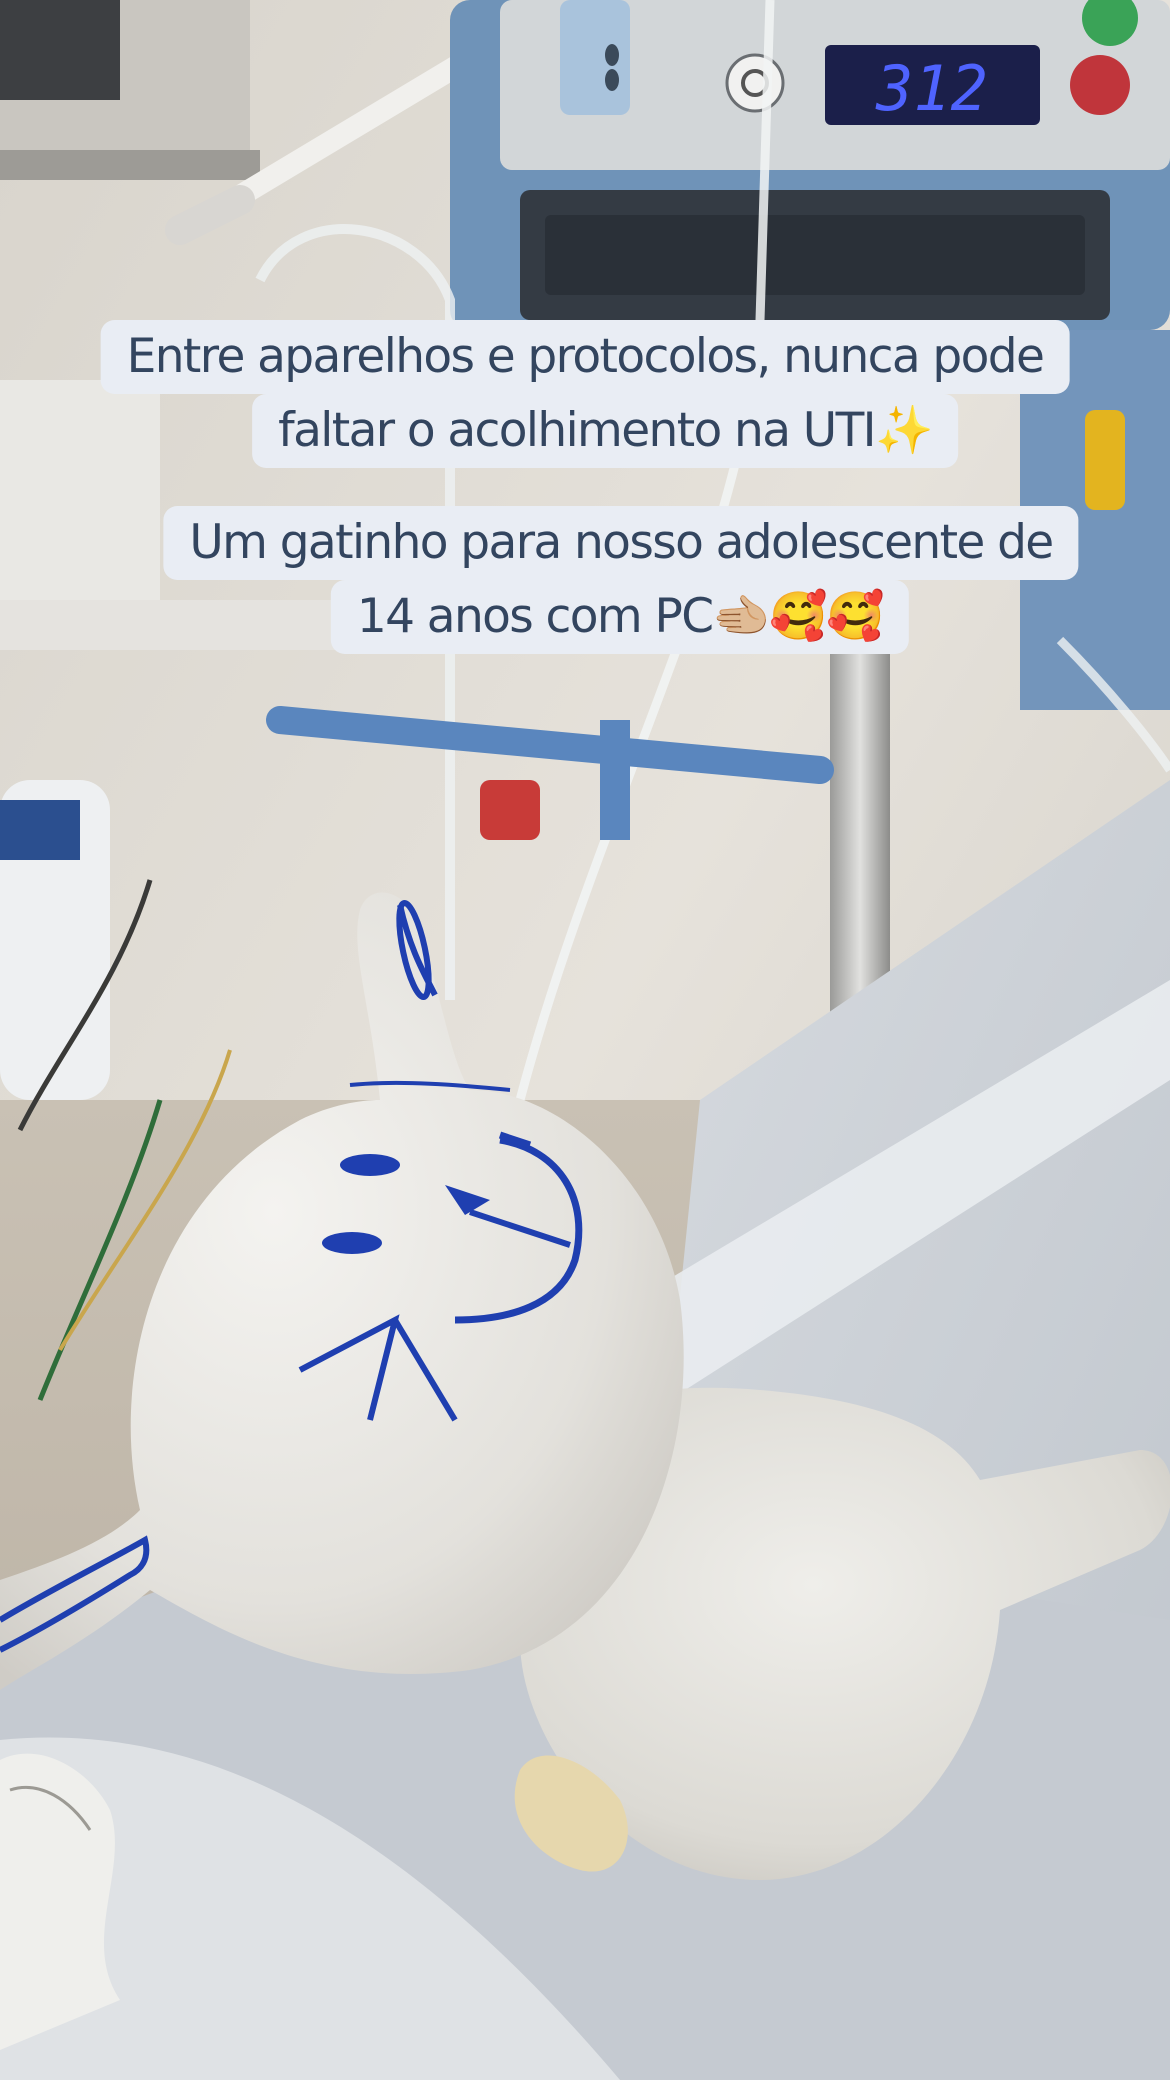 The height and width of the screenshot is (2080, 1170). I want to click on caption-line-1: Entre aparelhos e protocolos, nunca pode, so click(585, 357).